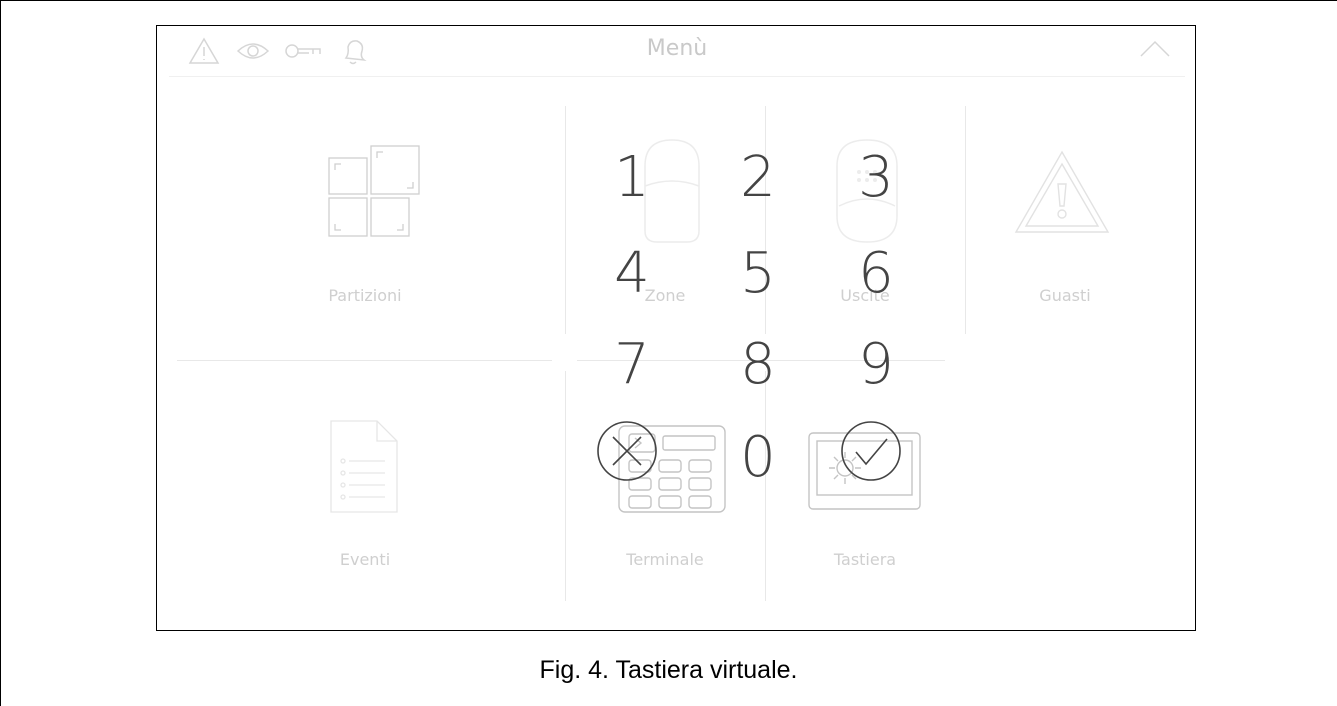 The image size is (1337, 706). Describe the element at coordinates (758, 274) in the screenshot. I see `key-5: 5` at that location.